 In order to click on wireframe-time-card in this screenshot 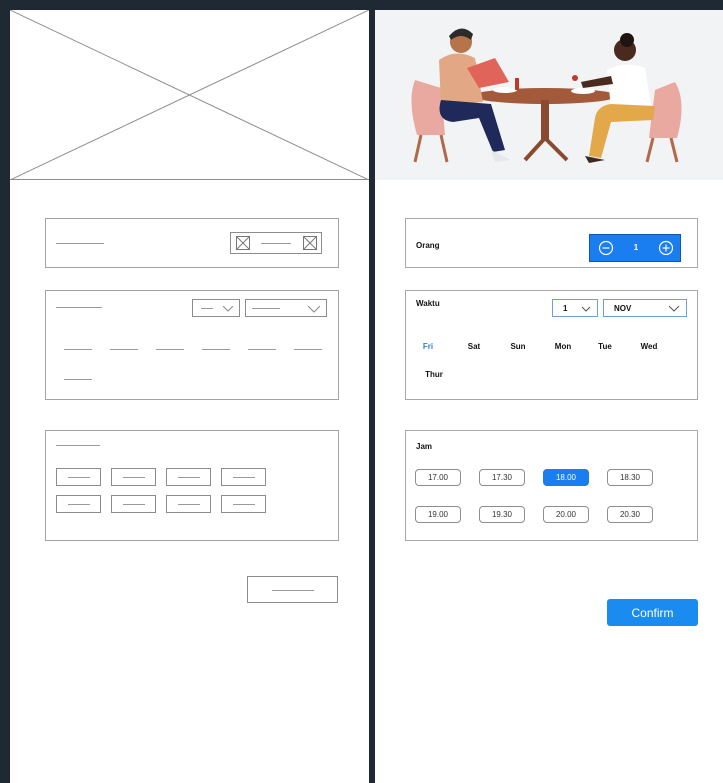, I will do `click(192, 345)`.